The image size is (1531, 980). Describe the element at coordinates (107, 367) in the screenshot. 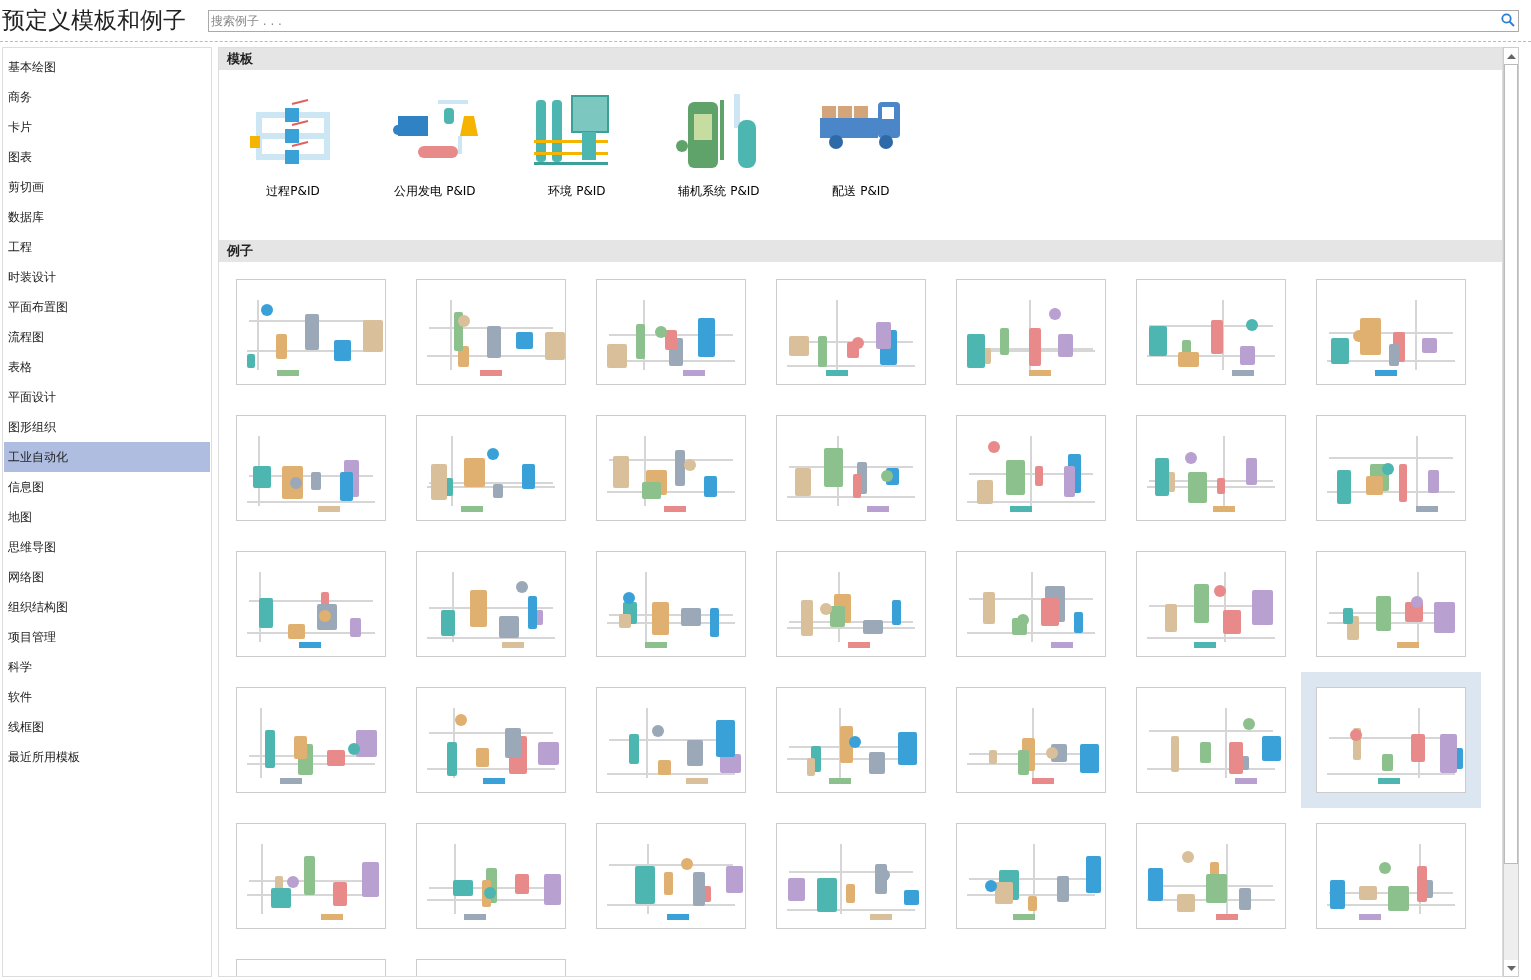

I see `sidebar-item: 表格` at that location.